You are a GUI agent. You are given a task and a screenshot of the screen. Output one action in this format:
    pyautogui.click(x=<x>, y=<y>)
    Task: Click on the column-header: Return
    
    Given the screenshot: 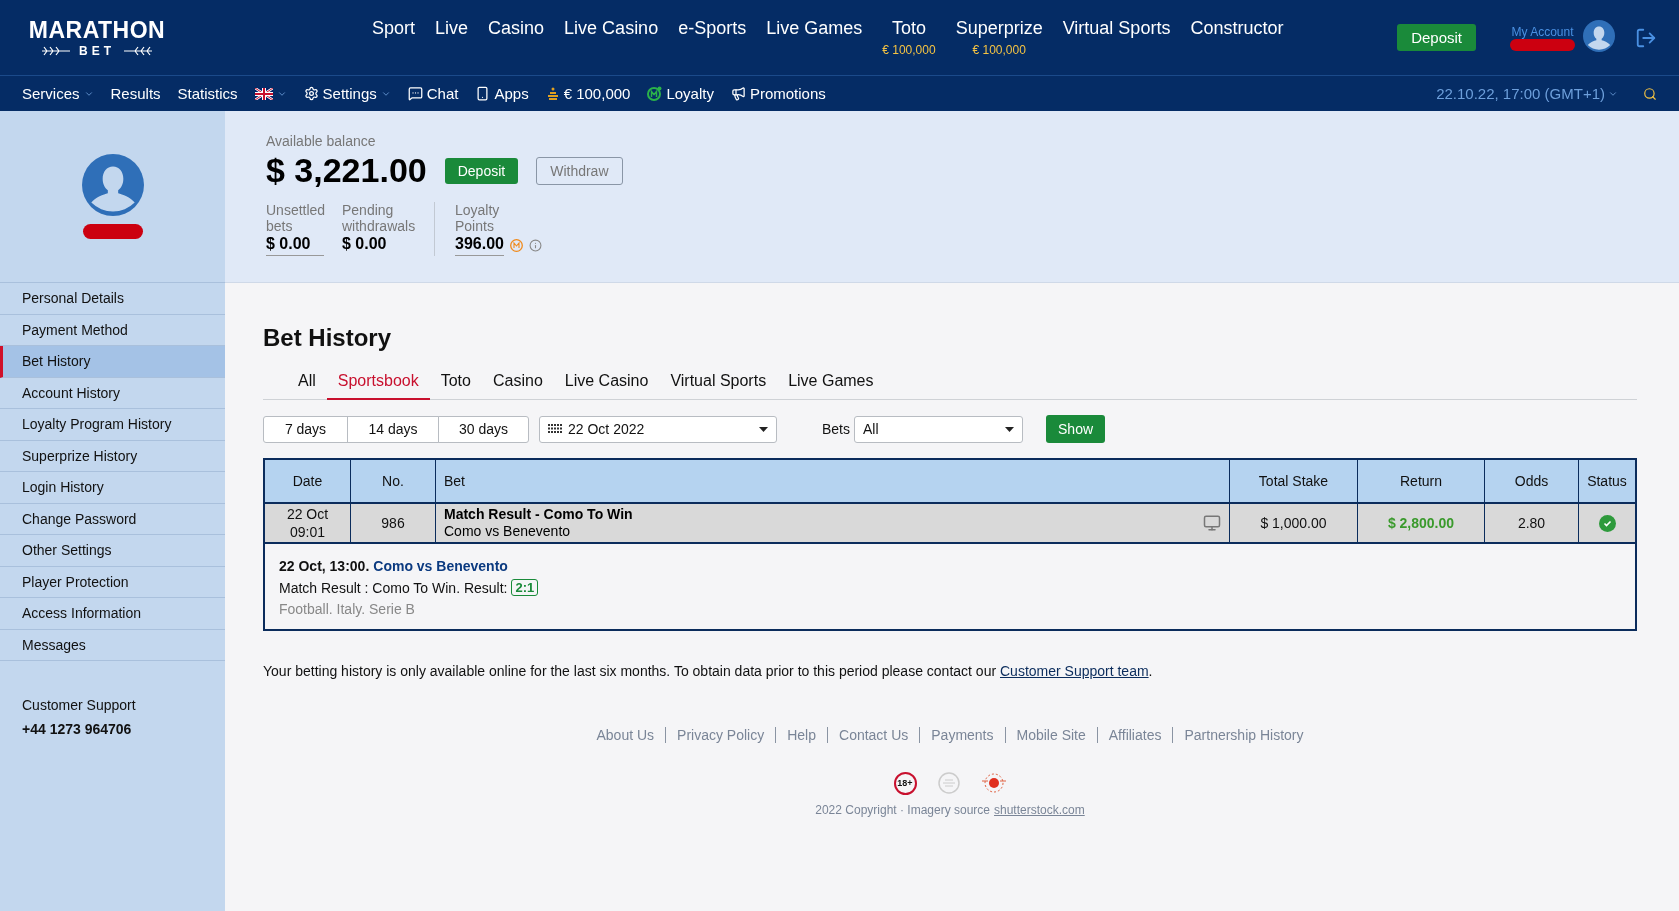 What is the action you would take?
    pyautogui.click(x=1420, y=481)
    